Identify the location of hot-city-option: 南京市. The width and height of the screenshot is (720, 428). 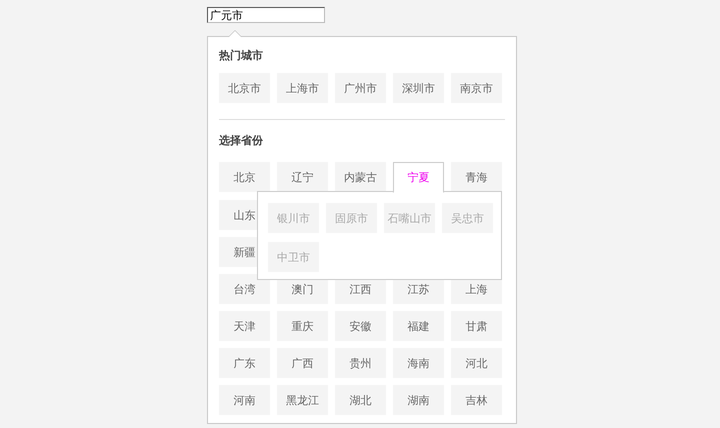
(476, 88).